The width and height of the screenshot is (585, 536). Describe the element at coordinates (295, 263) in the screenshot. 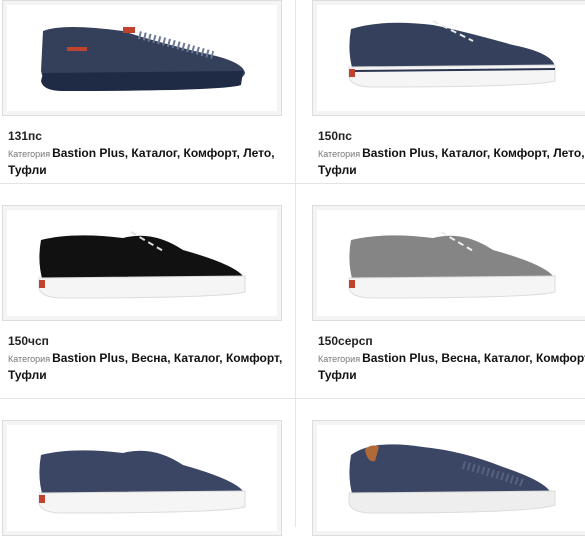

I see `column-divider` at that location.